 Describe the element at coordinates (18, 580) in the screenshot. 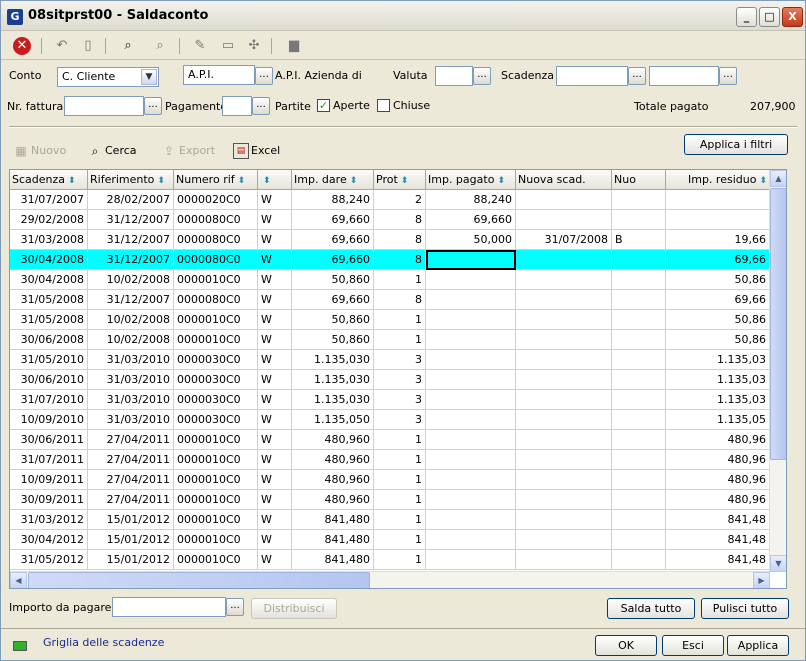

I see `scroll-left-icon: ◀` at that location.